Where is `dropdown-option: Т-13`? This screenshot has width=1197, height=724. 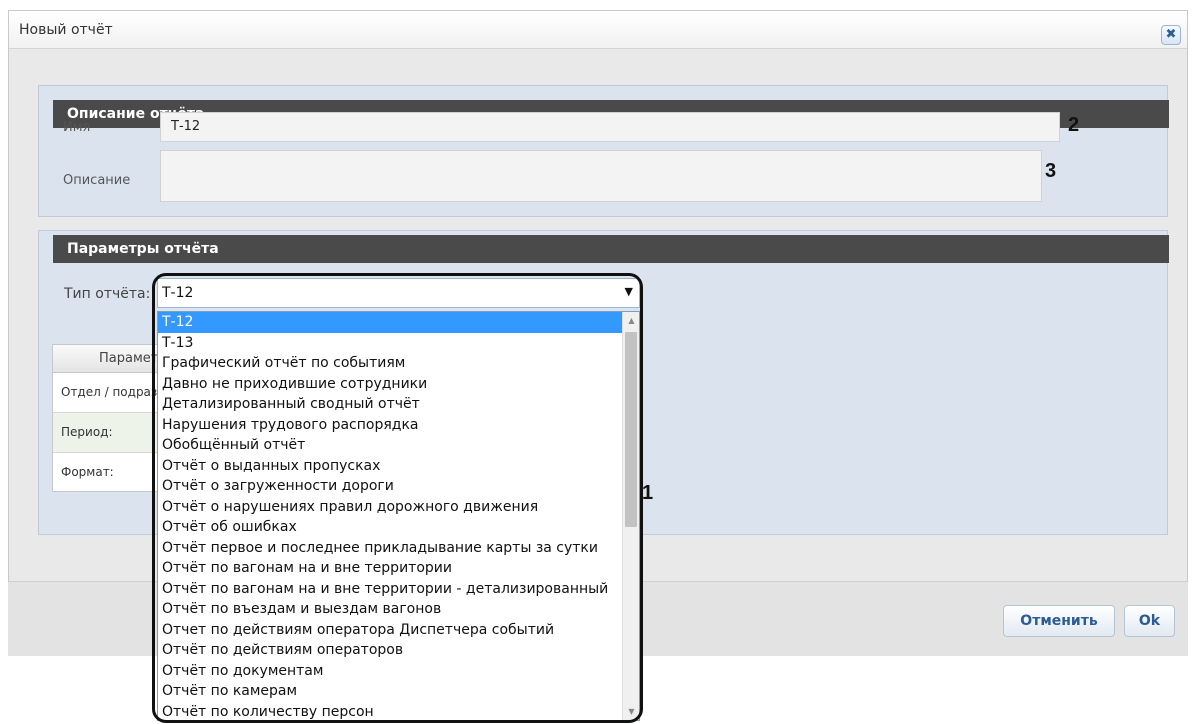 dropdown-option: Т-13 is located at coordinates (390, 343).